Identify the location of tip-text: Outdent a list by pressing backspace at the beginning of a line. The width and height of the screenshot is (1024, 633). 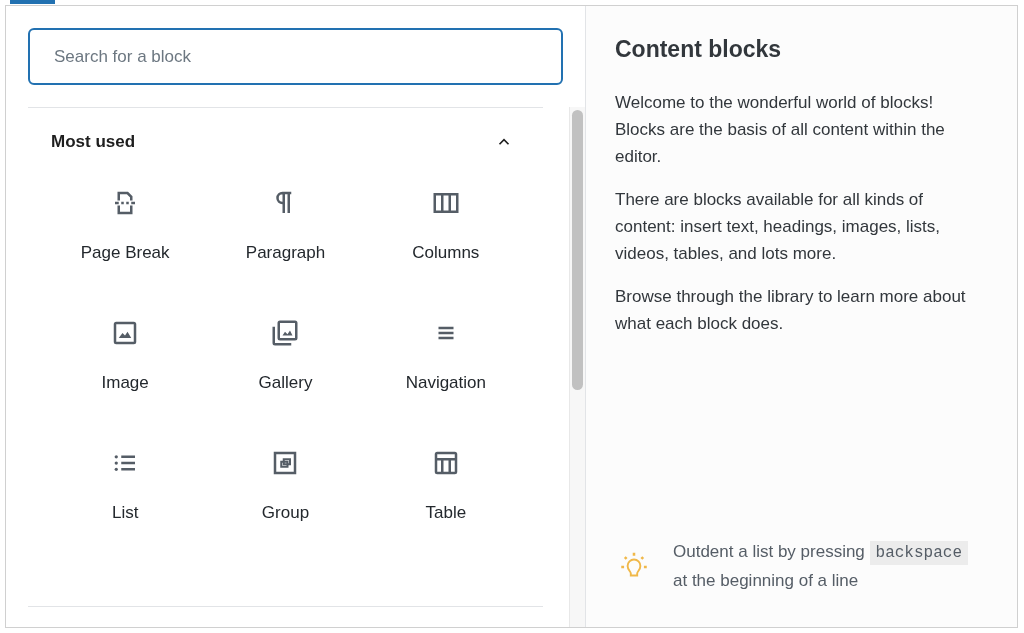
(823, 566).